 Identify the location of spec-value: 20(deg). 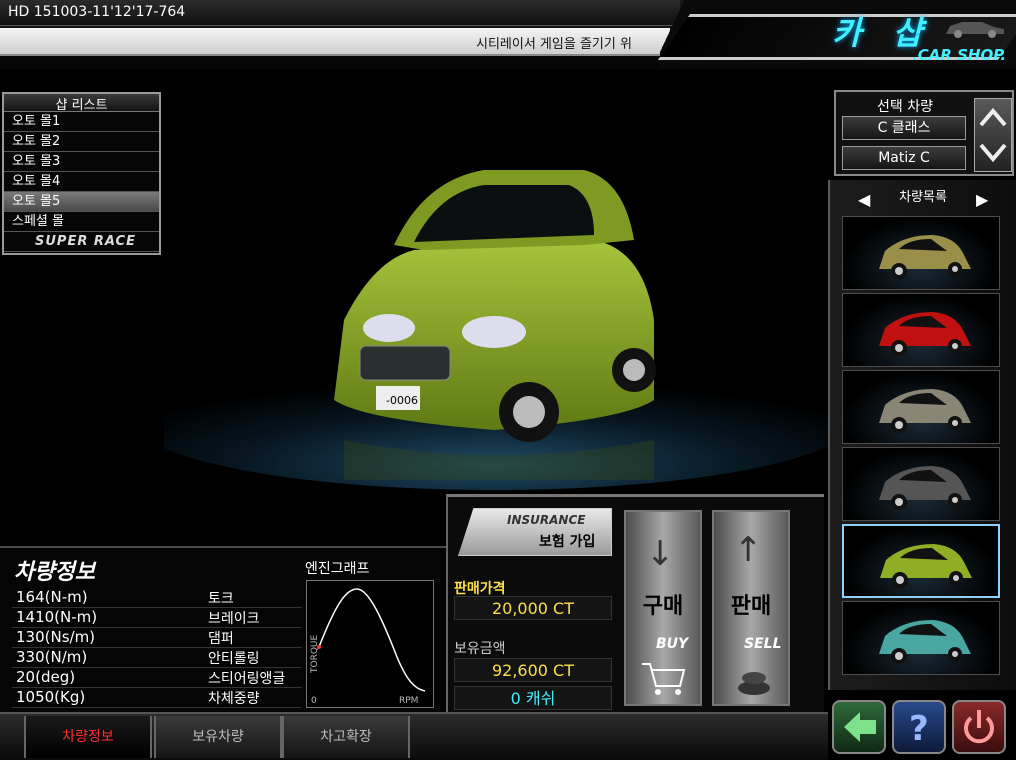
(46, 677).